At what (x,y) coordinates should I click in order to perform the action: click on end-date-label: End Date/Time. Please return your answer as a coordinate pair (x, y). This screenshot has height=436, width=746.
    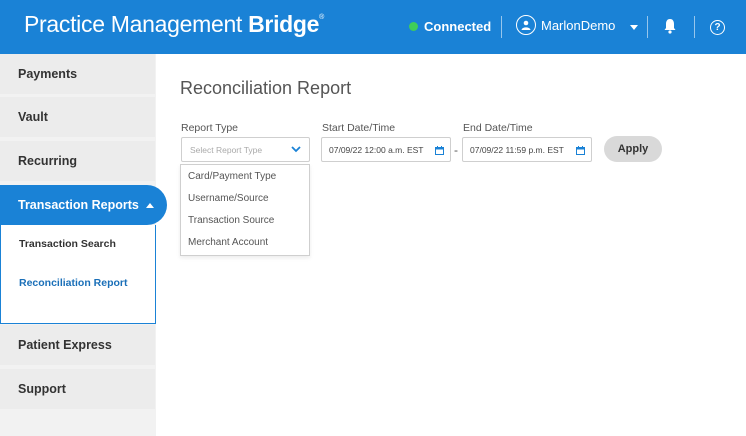
    Looking at the image, I should click on (498, 128).